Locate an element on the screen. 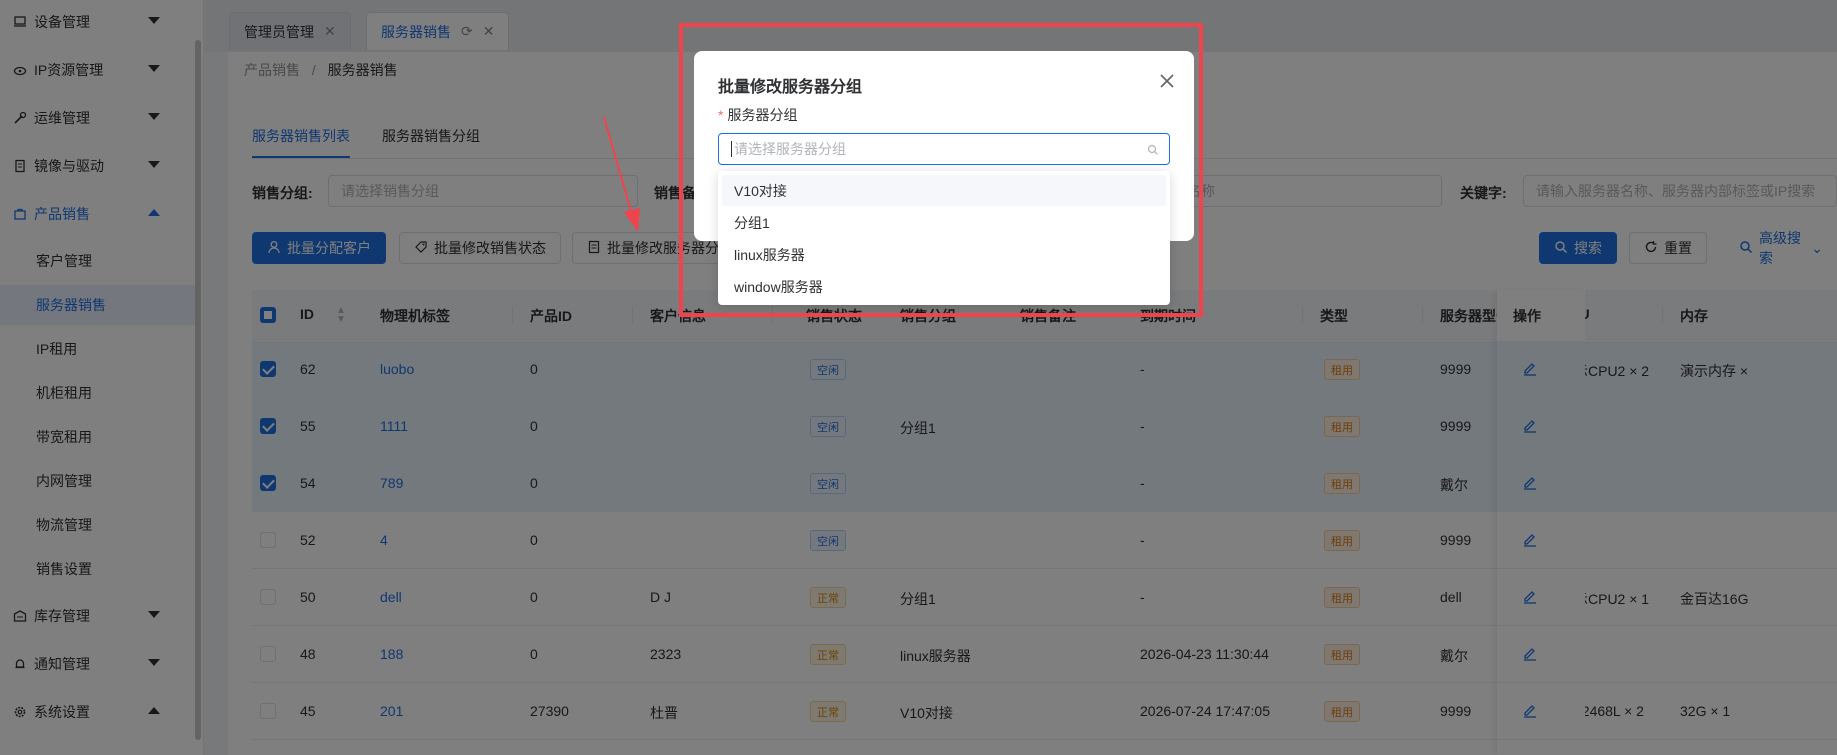  annotation-highlight-box is located at coordinates (941, 170).